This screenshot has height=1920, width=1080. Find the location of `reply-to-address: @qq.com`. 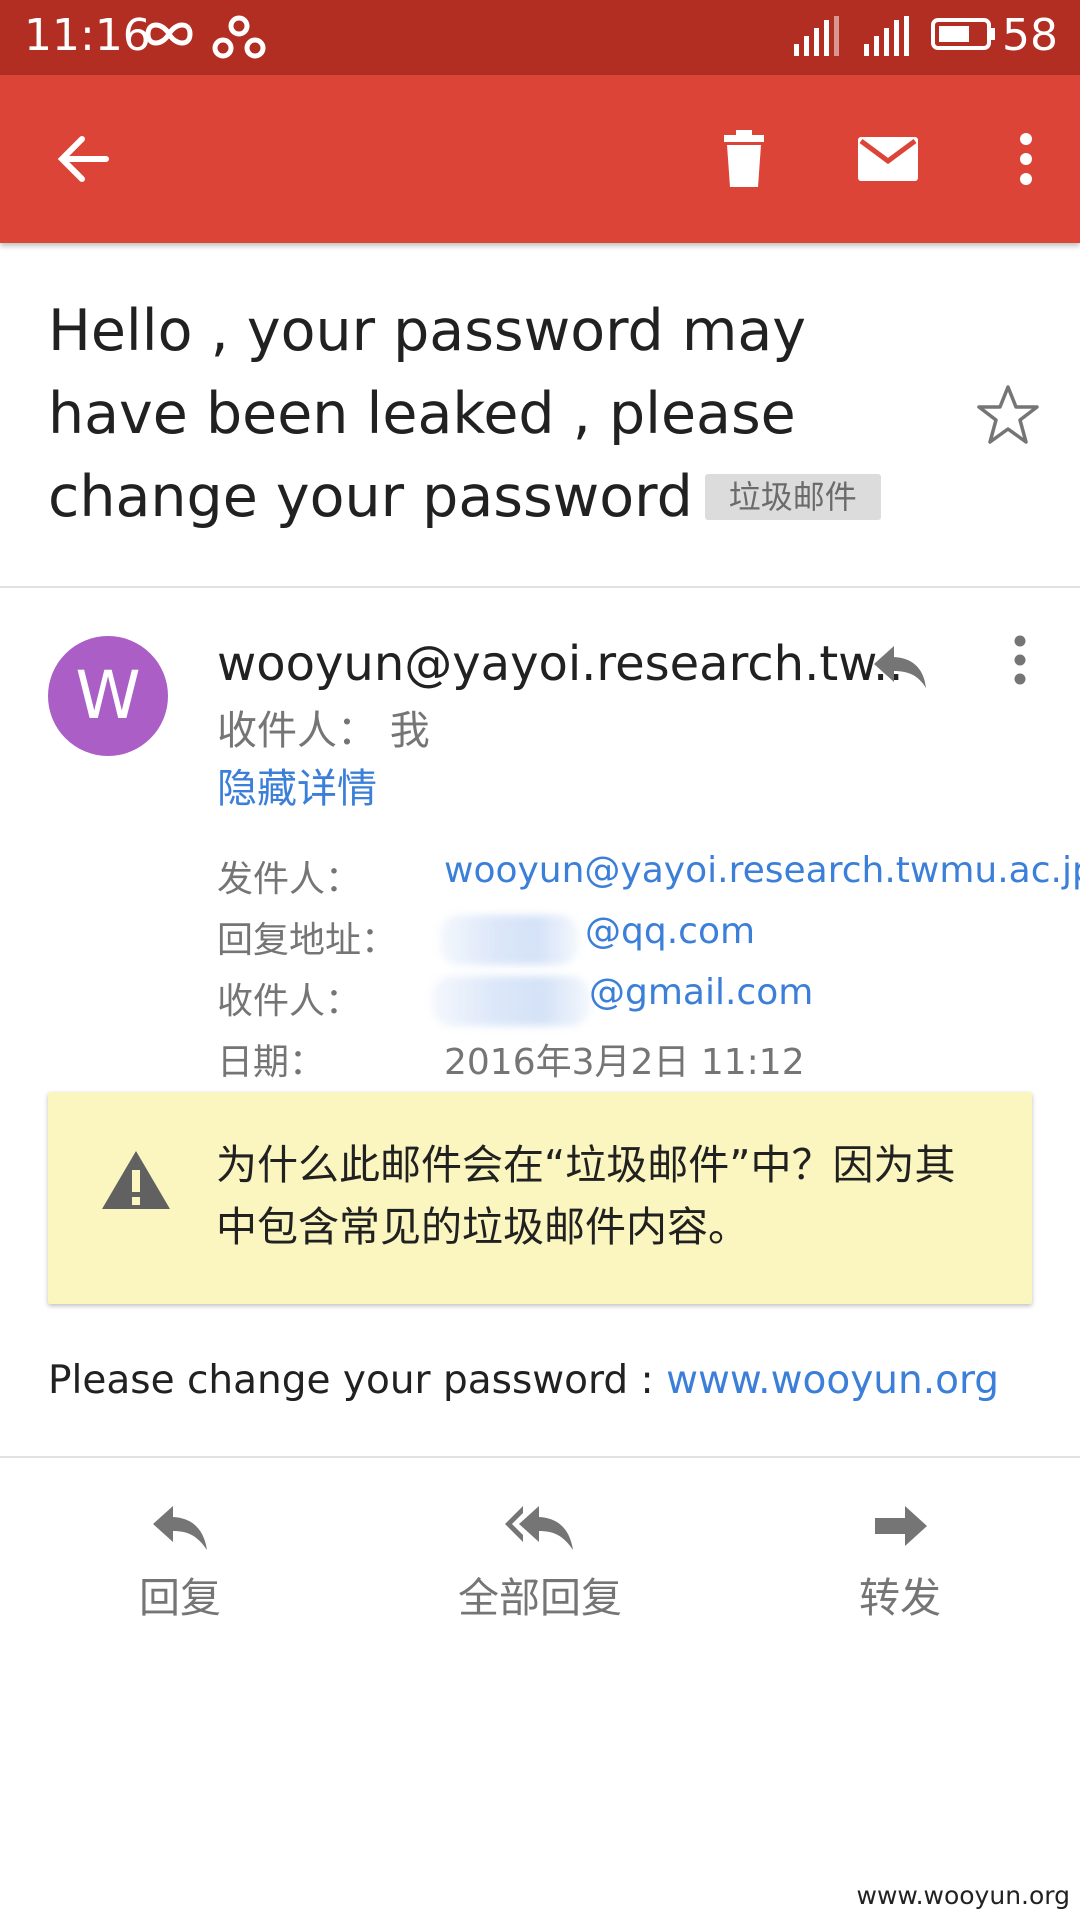

reply-to-address: @qq.com is located at coordinates (670, 931).